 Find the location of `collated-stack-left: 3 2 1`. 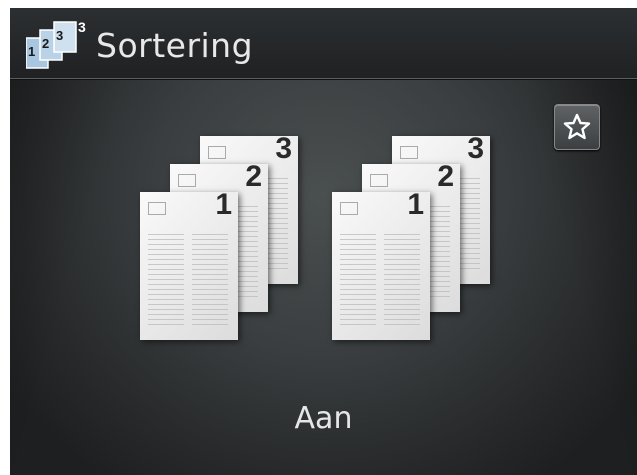

collated-stack-left: 3 2 1 is located at coordinates (225, 241).